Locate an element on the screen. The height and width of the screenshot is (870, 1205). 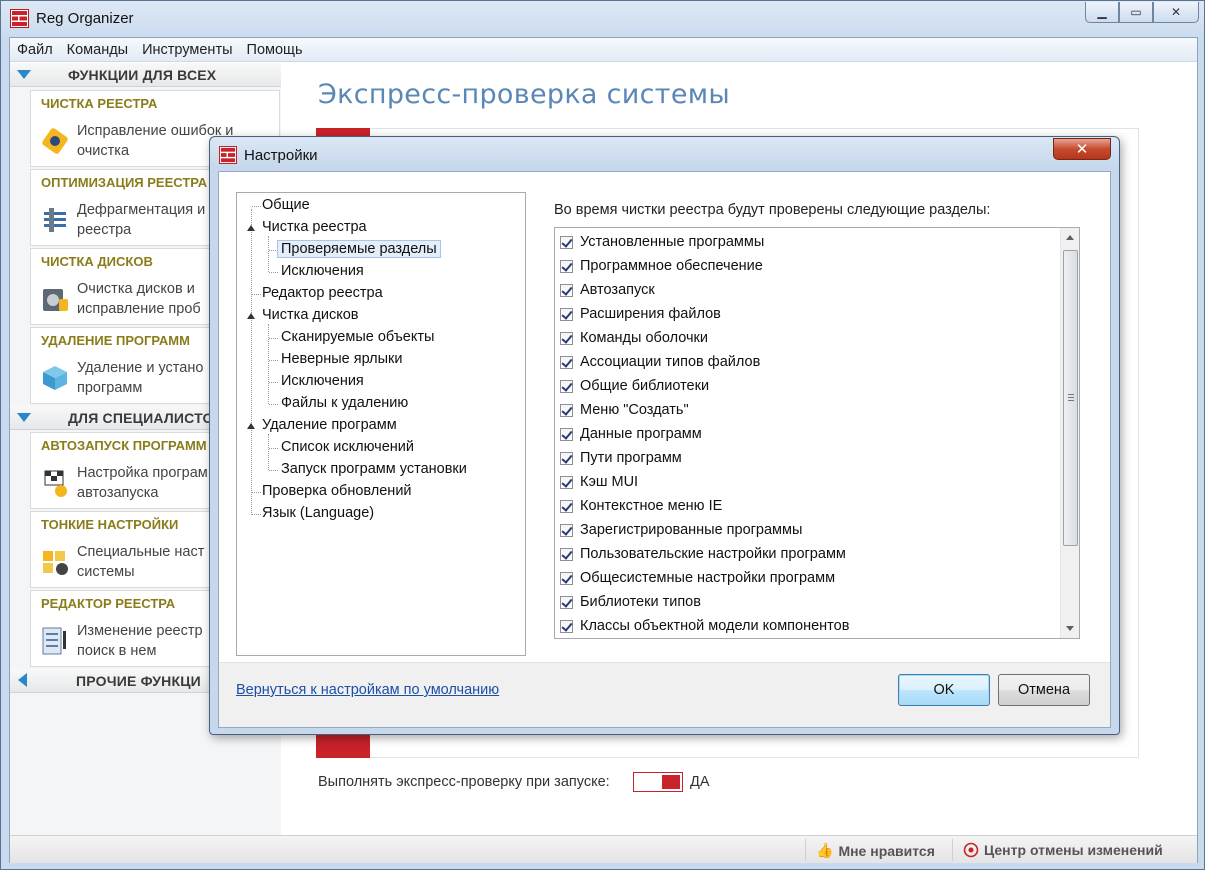
tree-item-disk-clean: Чистка дисков is located at coordinates (310, 315).